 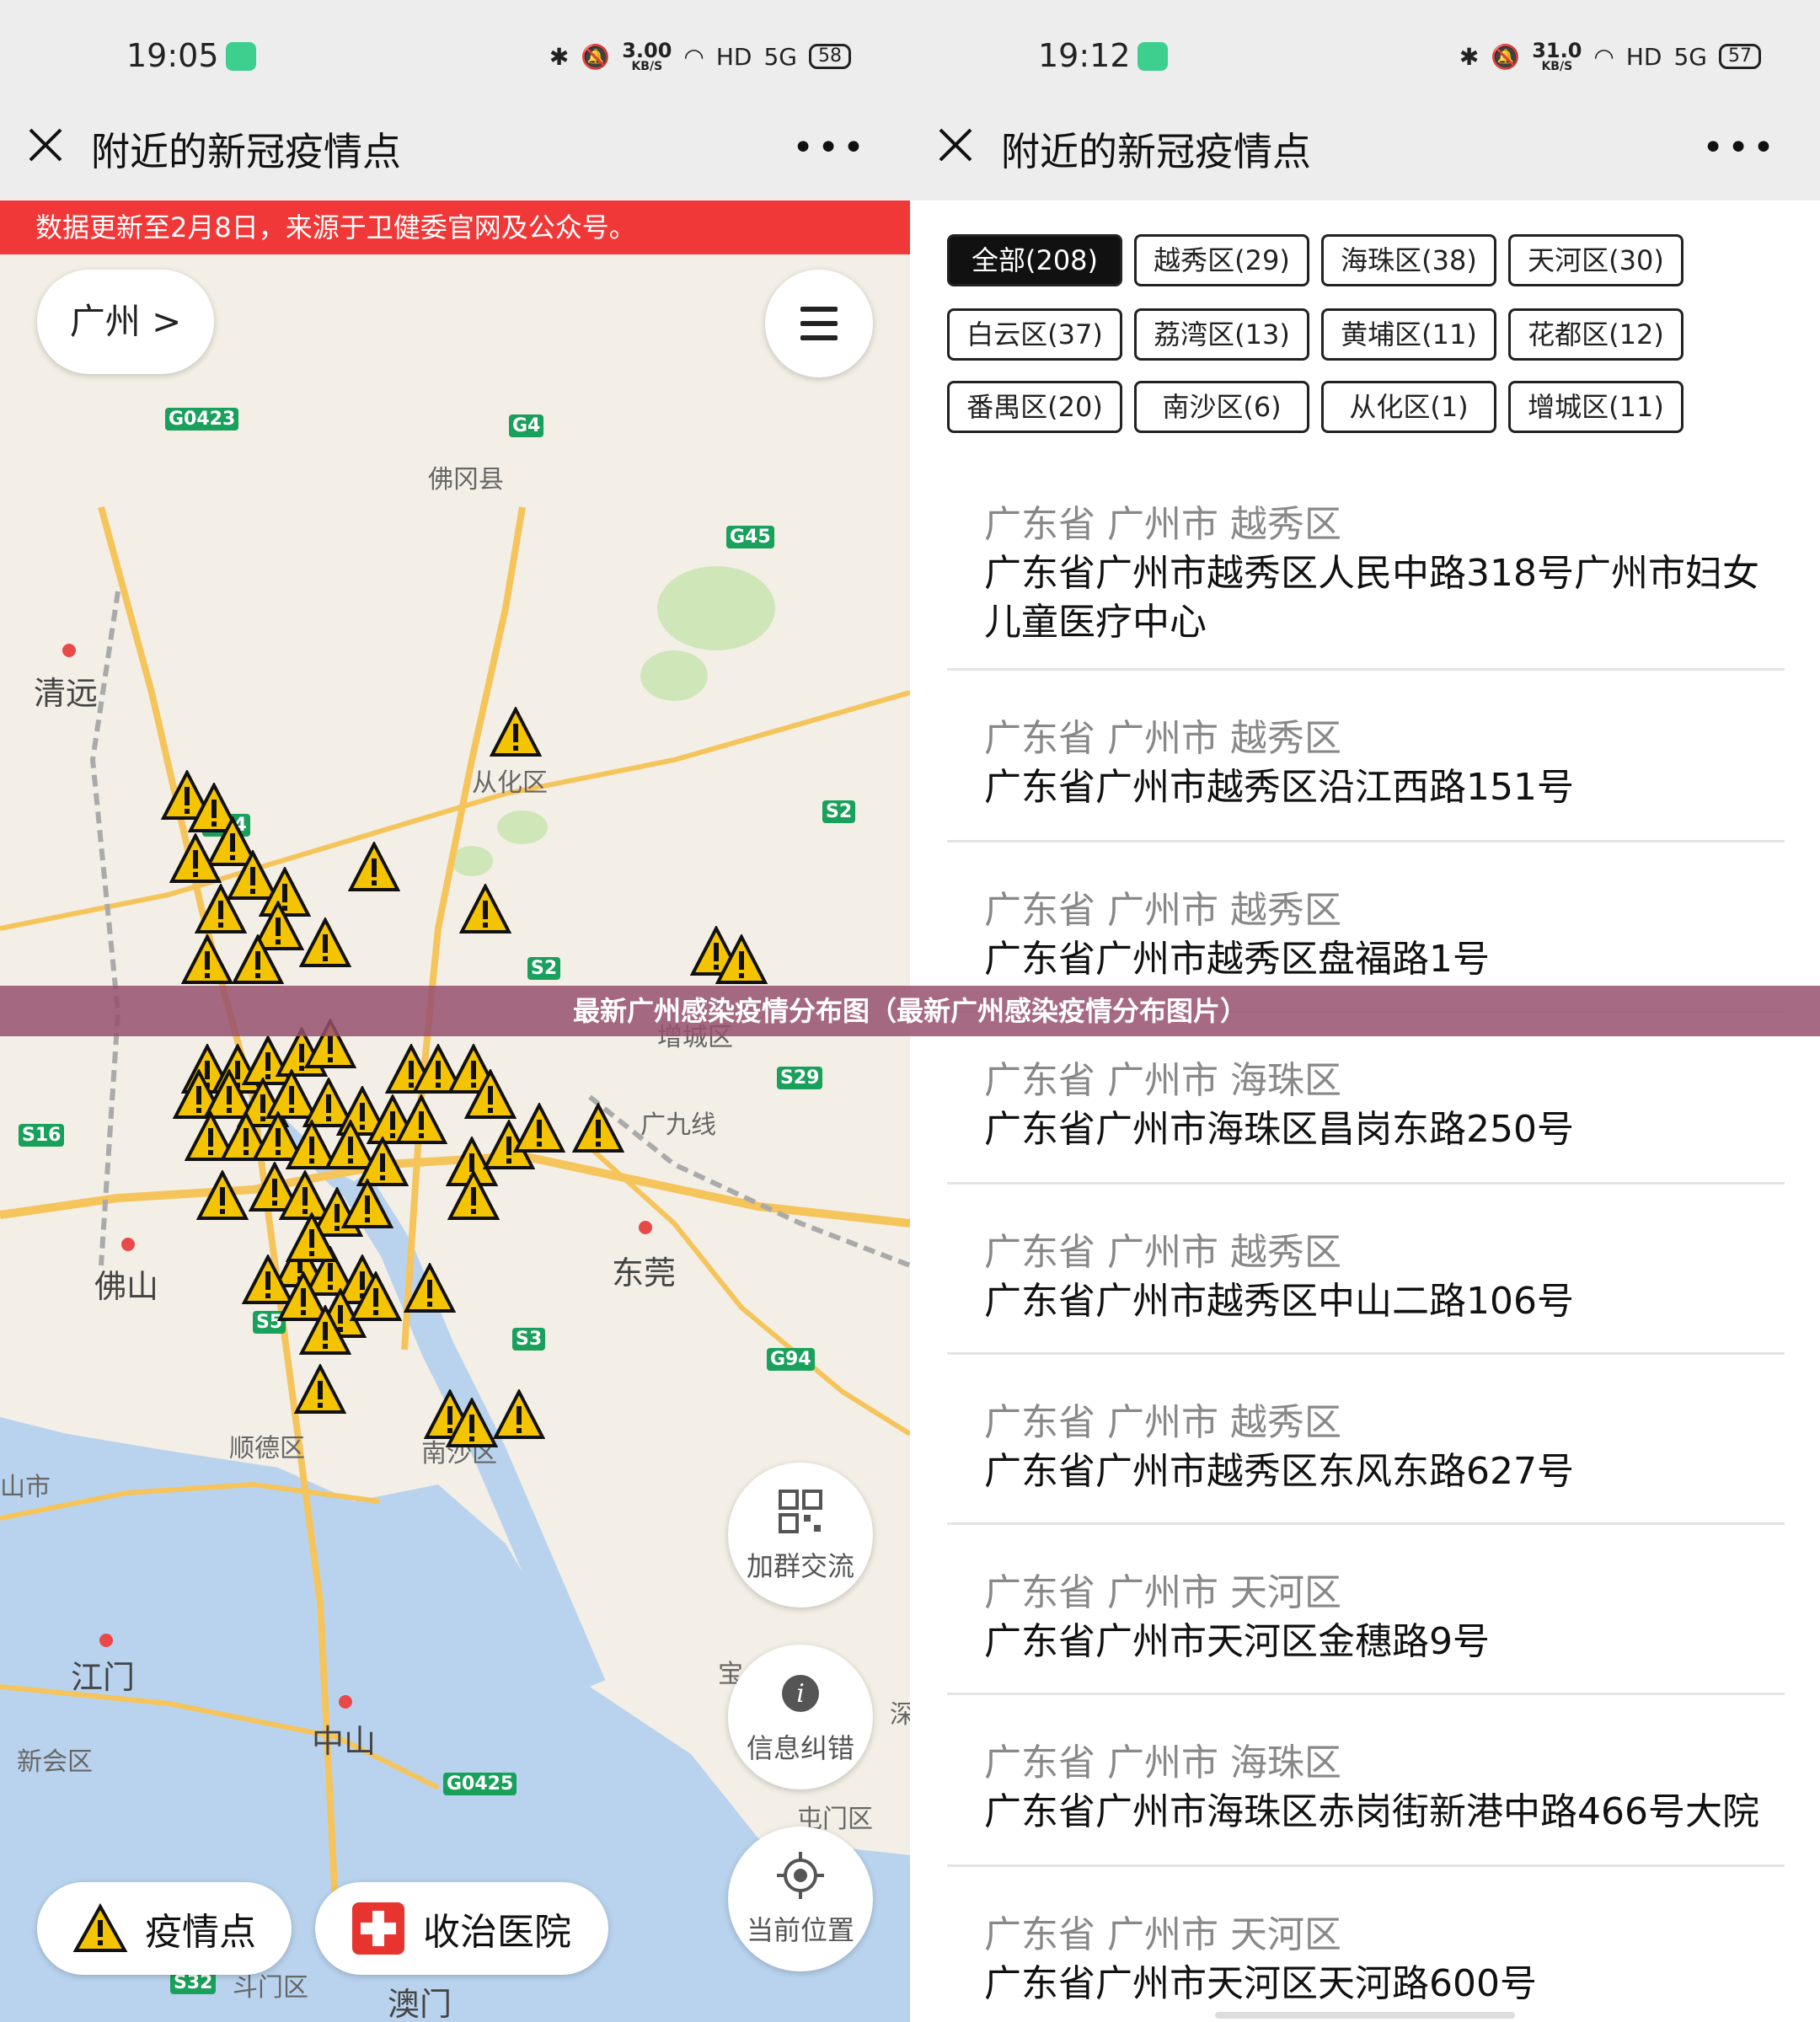 I want to click on signal-label: 5G, so click(x=780, y=56).